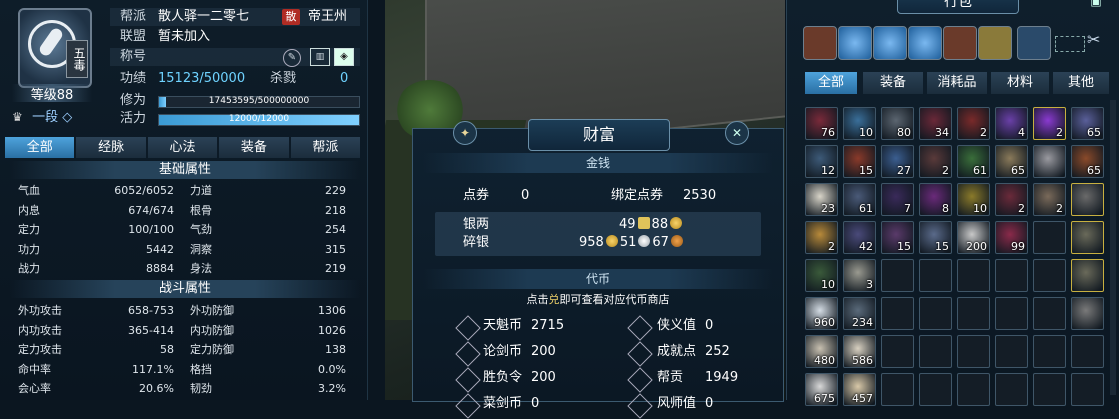  Describe the element at coordinates (859, 351) in the screenshot. I see `bag-item-slot: 586` at that location.